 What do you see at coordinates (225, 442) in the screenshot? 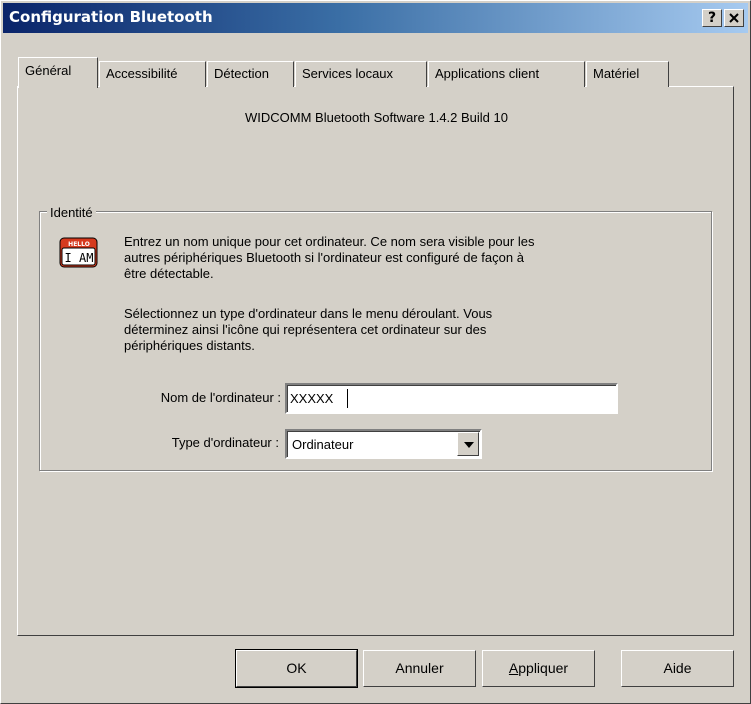
I see `computer-type-label: Type d'ordinateur :` at bounding box center [225, 442].